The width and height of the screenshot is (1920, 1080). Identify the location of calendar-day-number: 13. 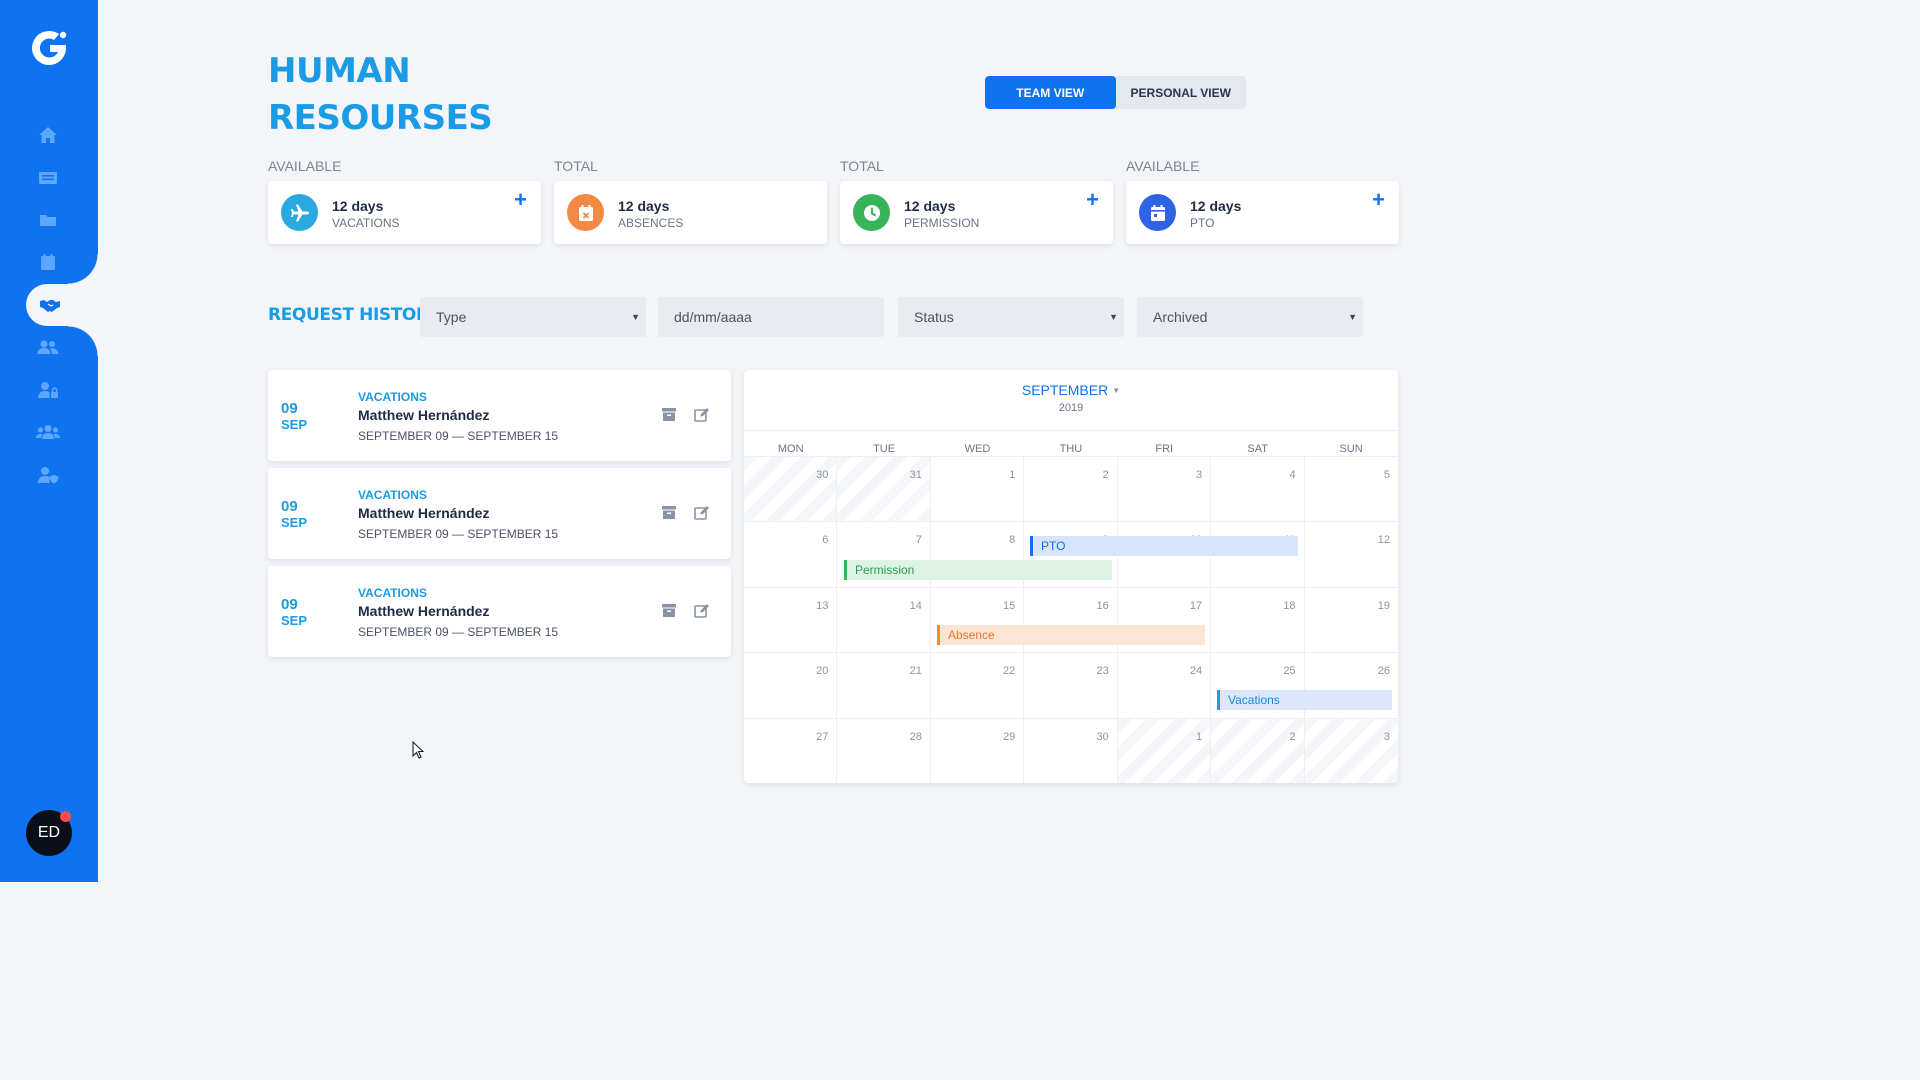
(822, 605).